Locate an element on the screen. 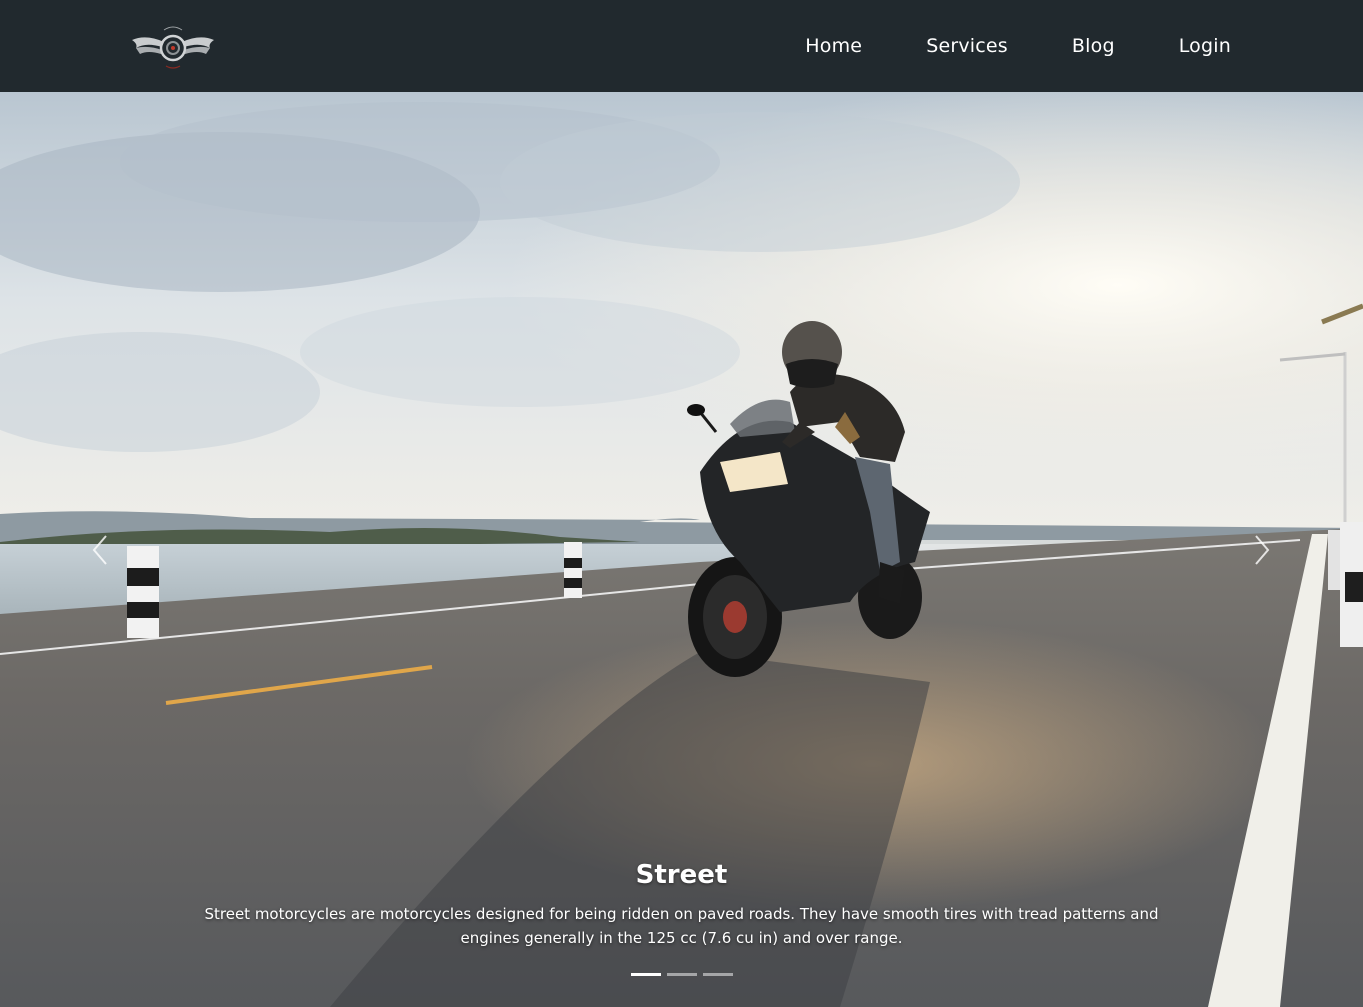 This screenshot has width=1363, height=1007. navbar: Home Services Blog Login is located at coordinates (681, 46).